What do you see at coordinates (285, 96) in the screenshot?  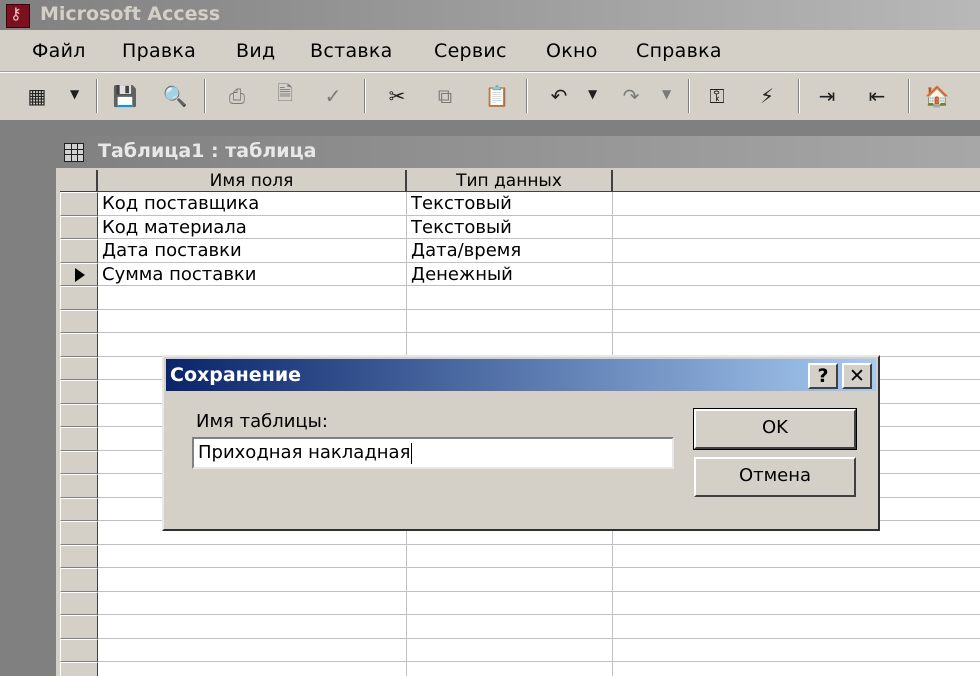 I see `preview-icon: 🗎` at bounding box center [285, 96].